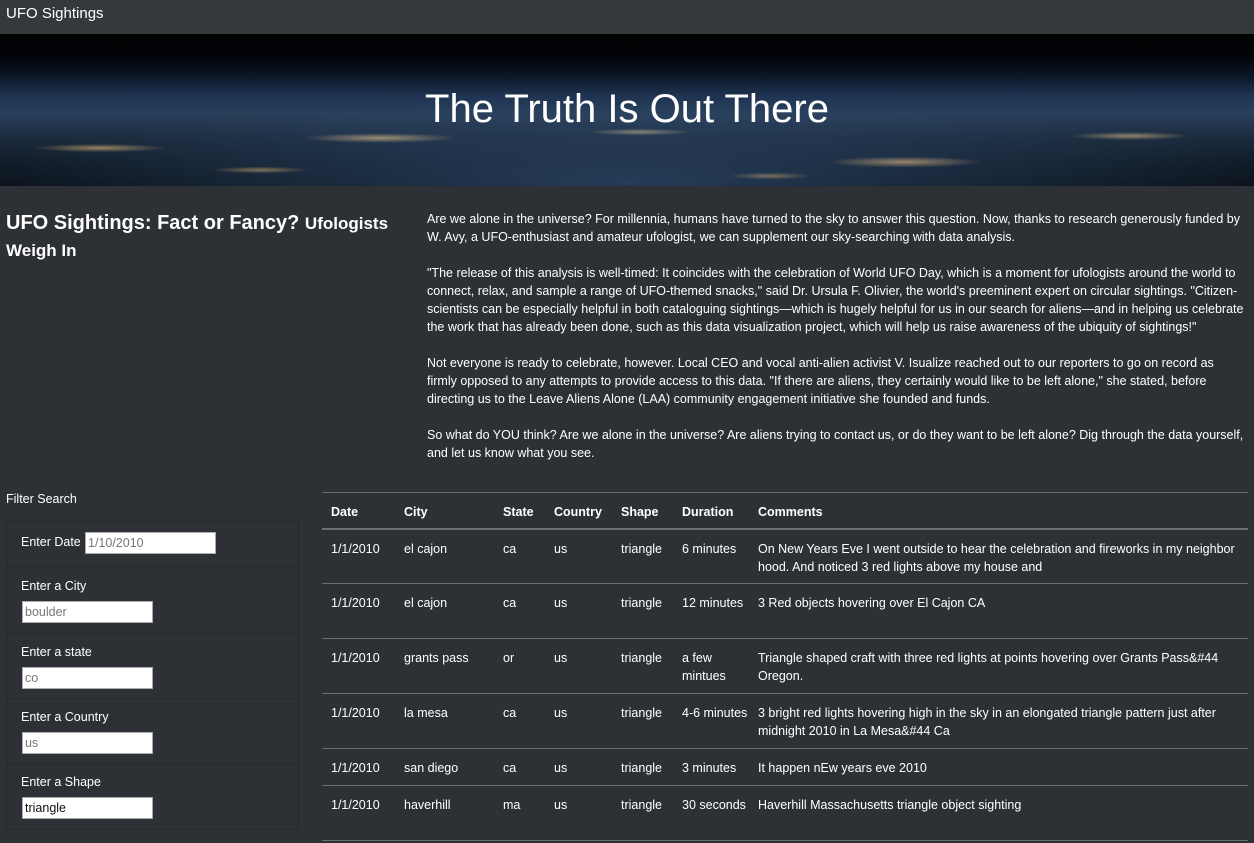 The image size is (1254, 843). What do you see at coordinates (711, 611) in the screenshot?
I see `cell-duration: 12 minutes` at bounding box center [711, 611].